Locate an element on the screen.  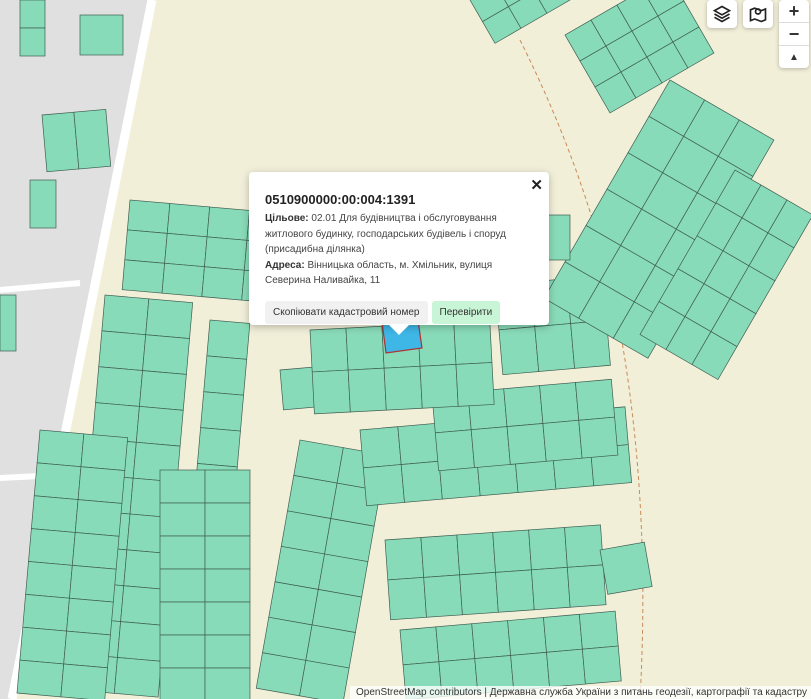
copy-cadastral-button: Скопіювати кадастровий номер is located at coordinates (346, 312).